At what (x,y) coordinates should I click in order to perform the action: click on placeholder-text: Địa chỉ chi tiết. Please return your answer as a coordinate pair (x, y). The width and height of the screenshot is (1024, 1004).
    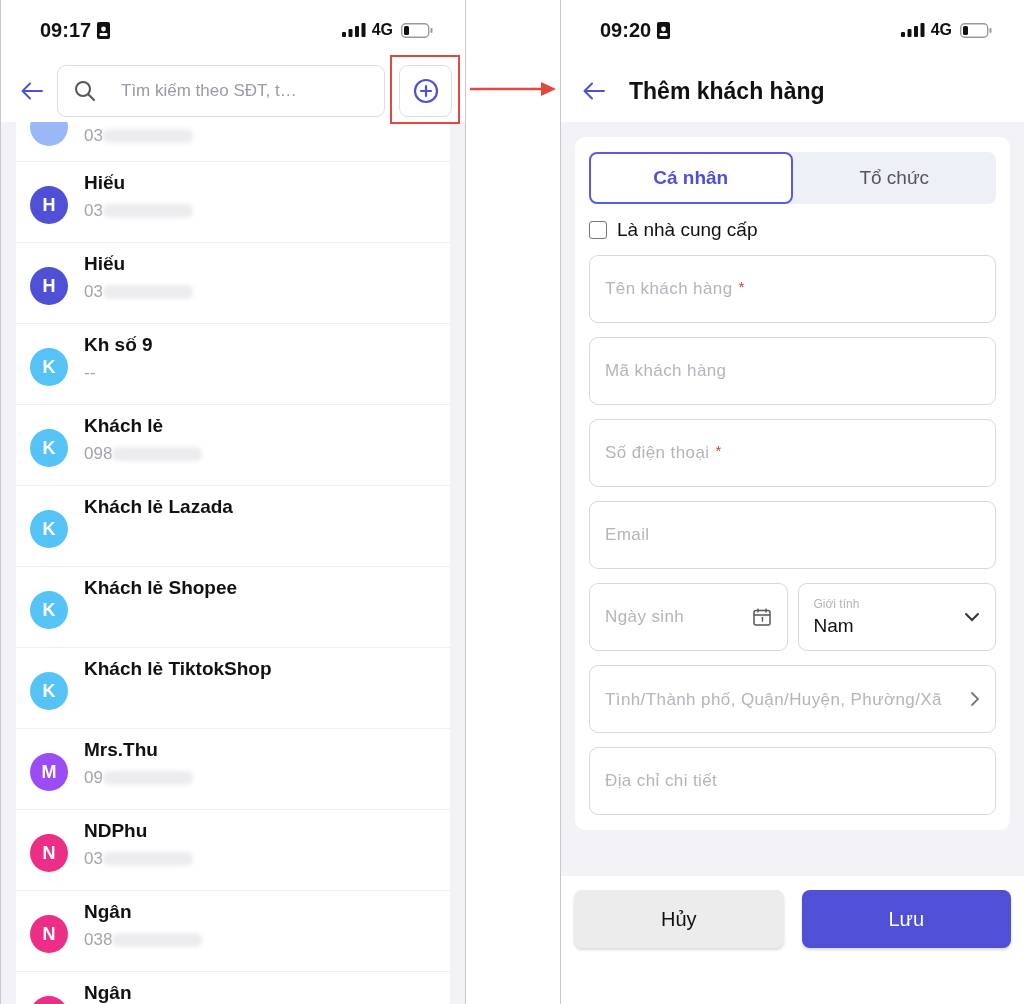
    Looking at the image, I should click on (661, 781).